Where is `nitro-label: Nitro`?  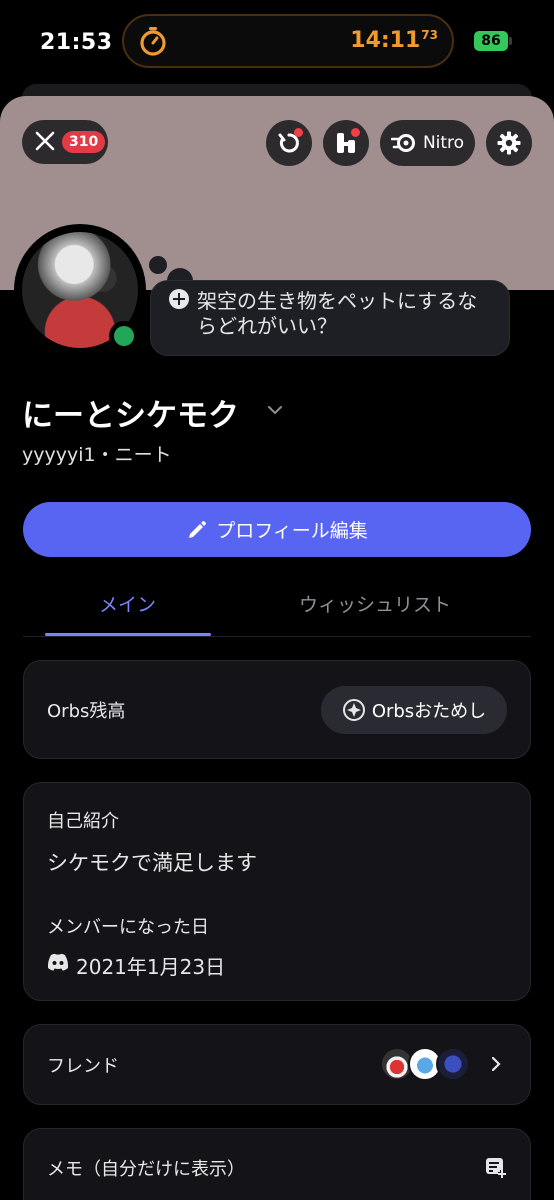
nitro-label: Nitro is located at coordinates (443, 143).